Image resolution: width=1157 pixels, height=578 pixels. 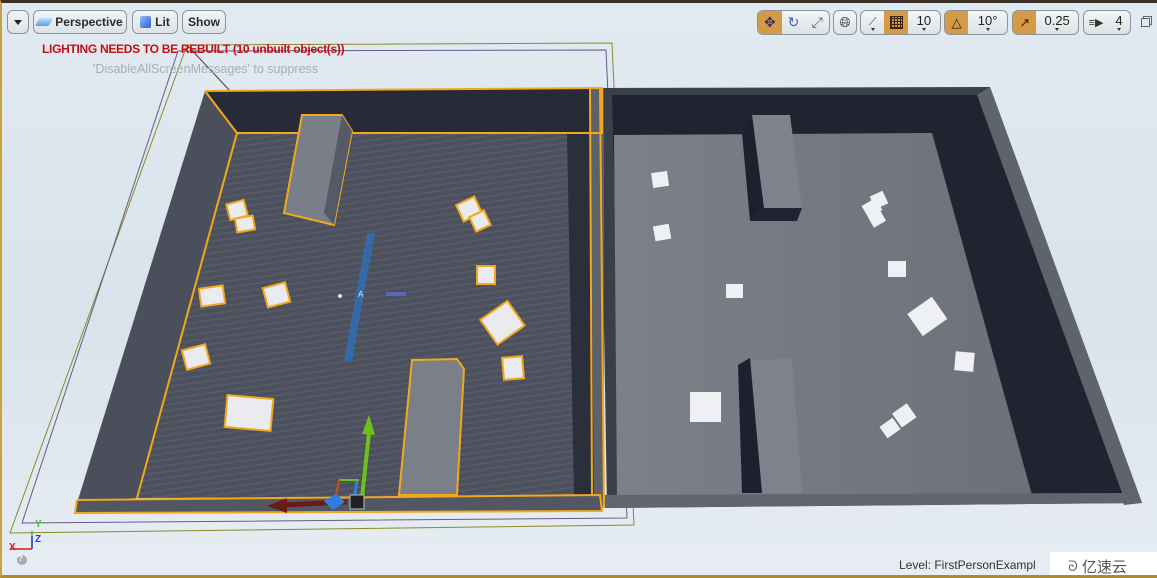 I want to click on translate-mode-button: ✥, so click(x=770, y=22).